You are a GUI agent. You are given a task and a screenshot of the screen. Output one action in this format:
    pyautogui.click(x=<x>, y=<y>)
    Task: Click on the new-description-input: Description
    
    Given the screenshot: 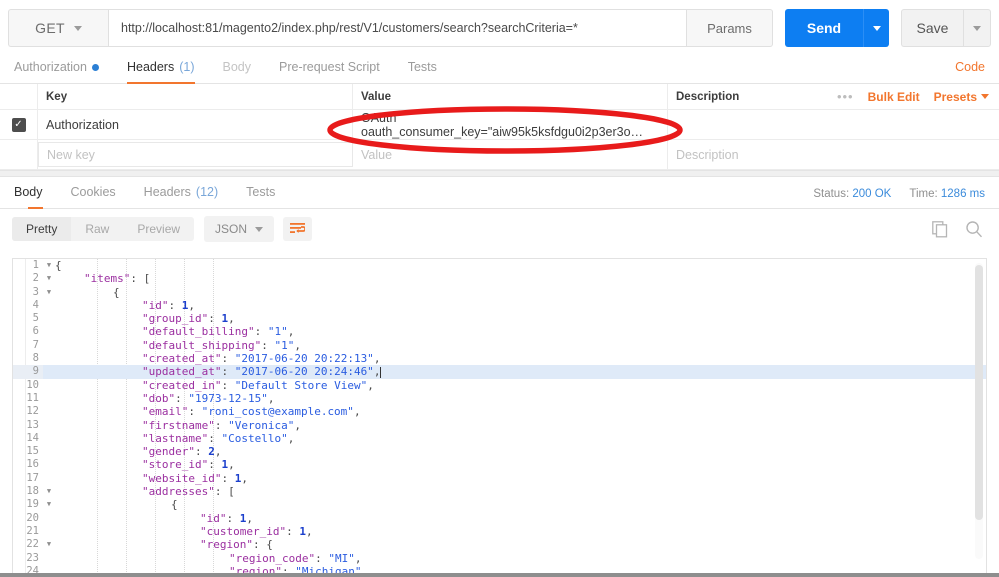 What is the action you would take?
    pyautogui.click(x=833, y=154)
    